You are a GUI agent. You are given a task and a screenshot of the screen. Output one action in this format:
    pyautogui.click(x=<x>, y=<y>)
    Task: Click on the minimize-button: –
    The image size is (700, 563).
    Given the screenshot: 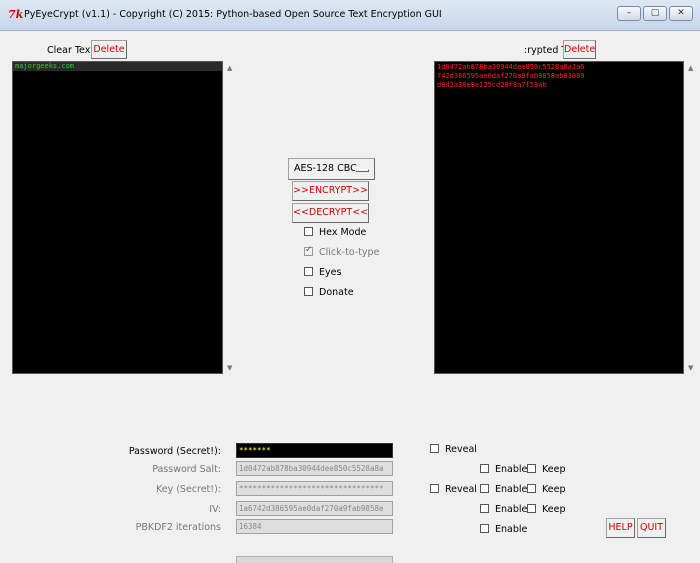 What is the action you would take?
    pyautogui.click(x=629, y=13)
    